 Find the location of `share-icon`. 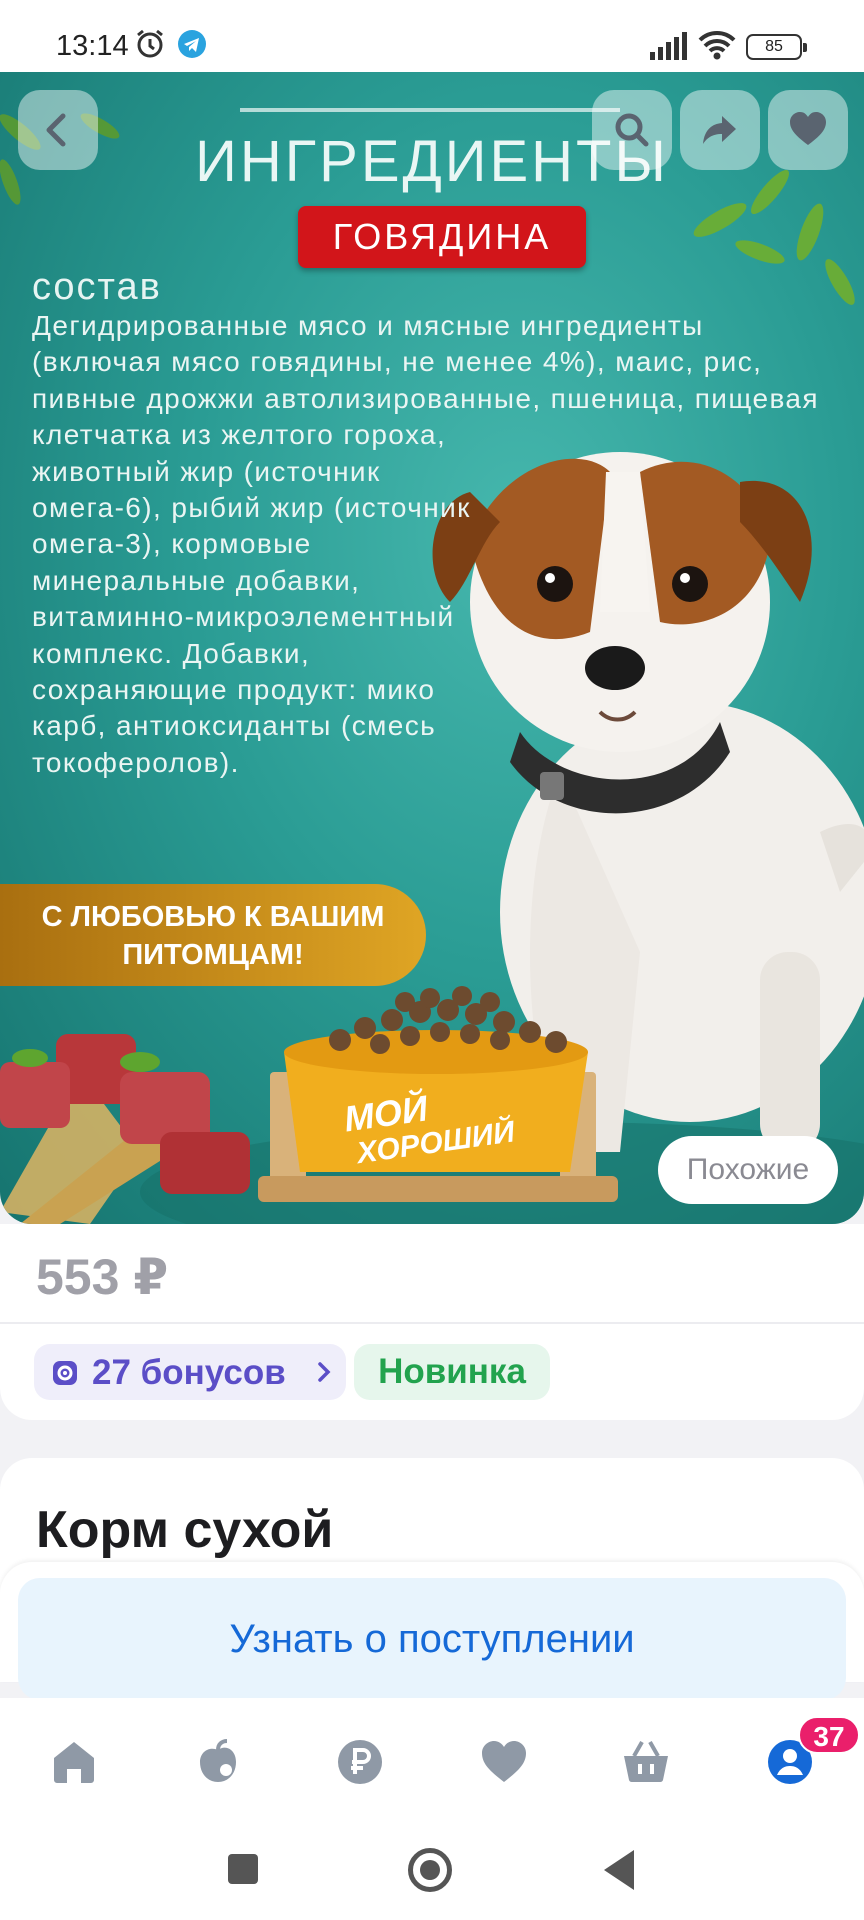

share-icon is located at coordinates (719, 130).